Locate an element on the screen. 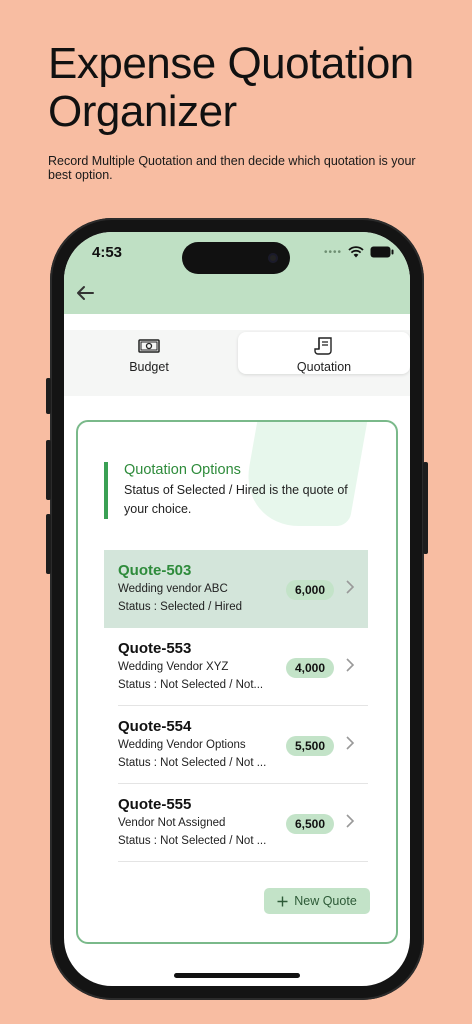  new-quote-button: New Quote is located at coordinates (317, 901).